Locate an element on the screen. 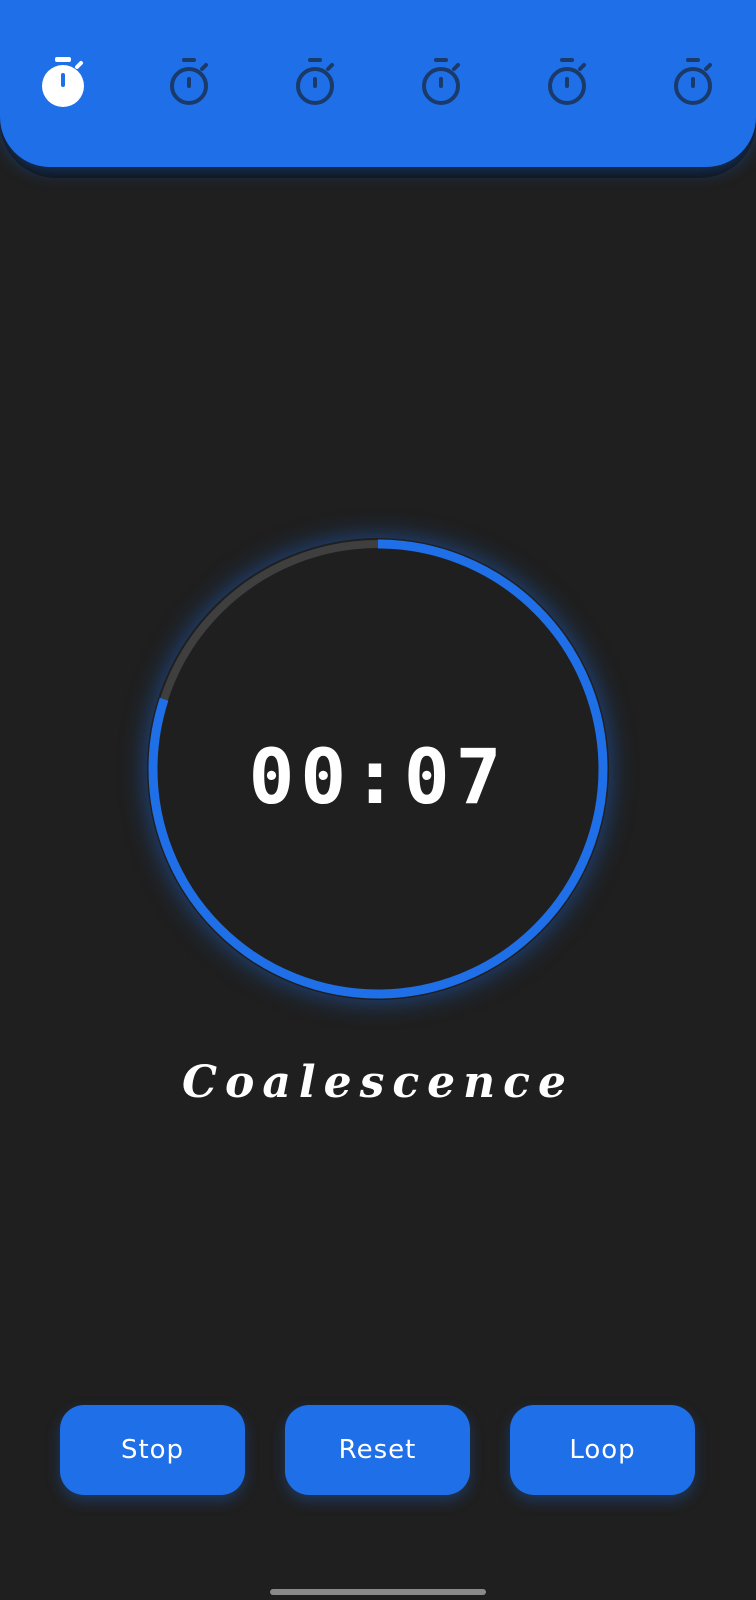 The image size is (756, 1600). timer-selector-bar is located at coordinates (378, 83).